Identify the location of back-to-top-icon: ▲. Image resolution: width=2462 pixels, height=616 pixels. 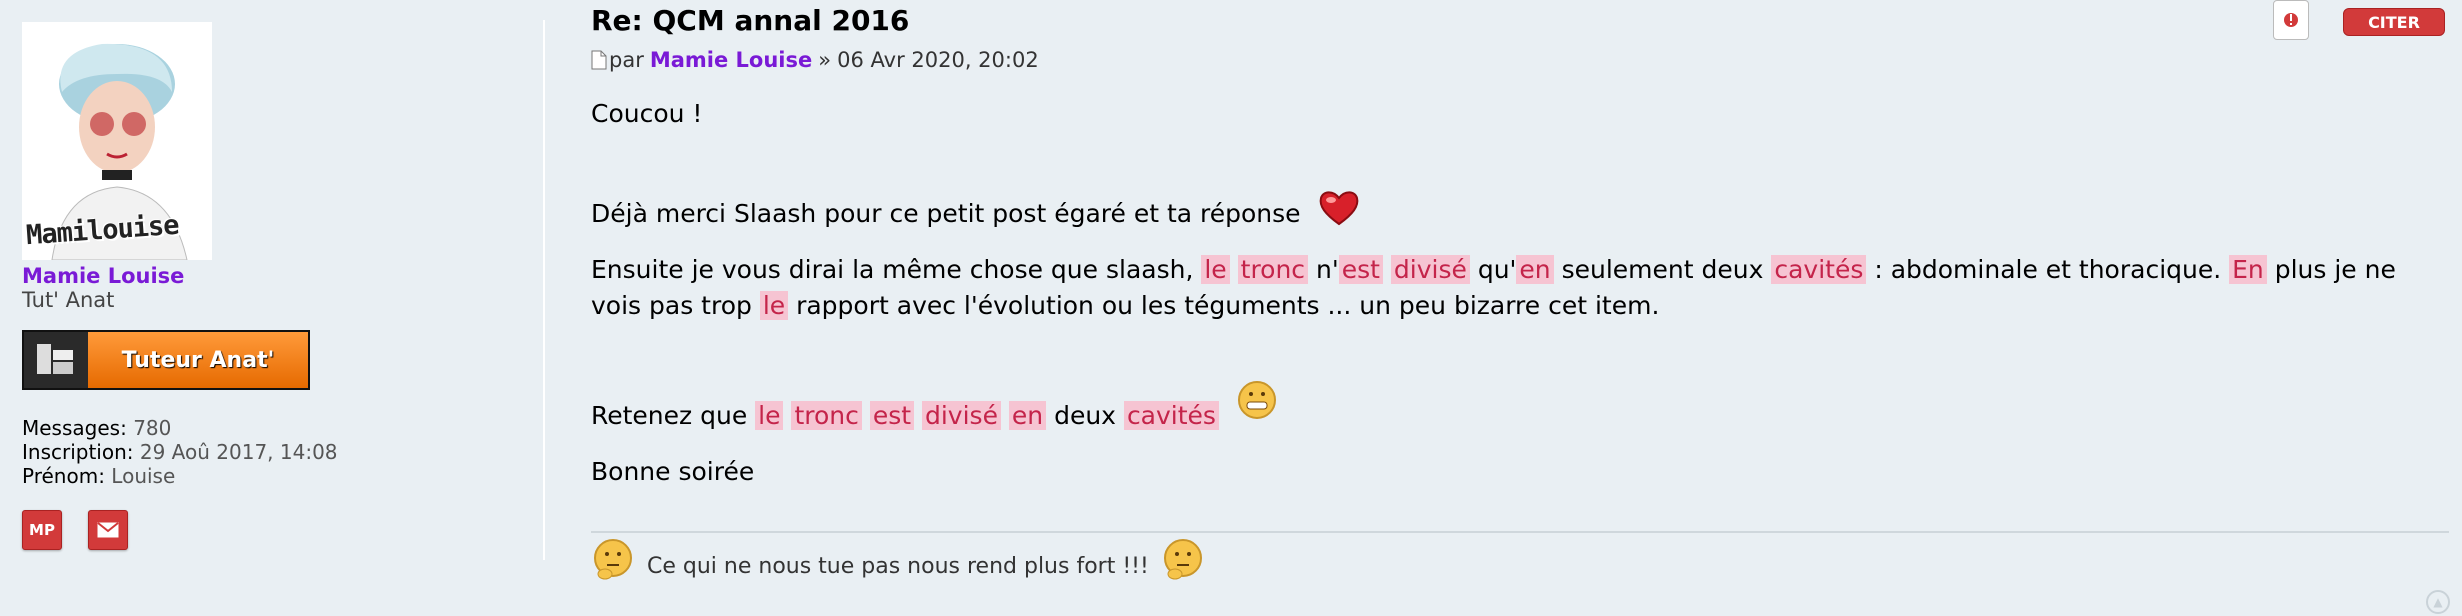
(2438, 602).